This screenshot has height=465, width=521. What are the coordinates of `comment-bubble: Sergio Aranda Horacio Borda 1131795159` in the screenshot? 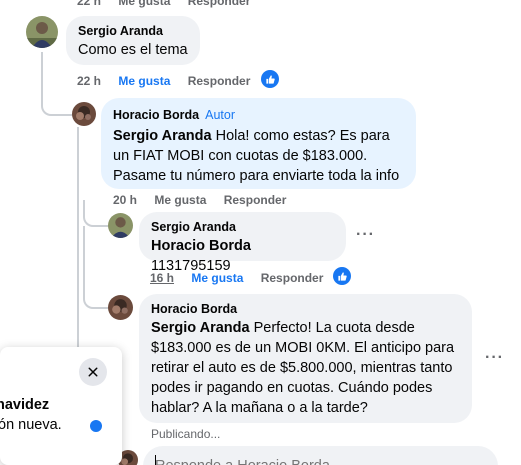 It's located at (242, 243).